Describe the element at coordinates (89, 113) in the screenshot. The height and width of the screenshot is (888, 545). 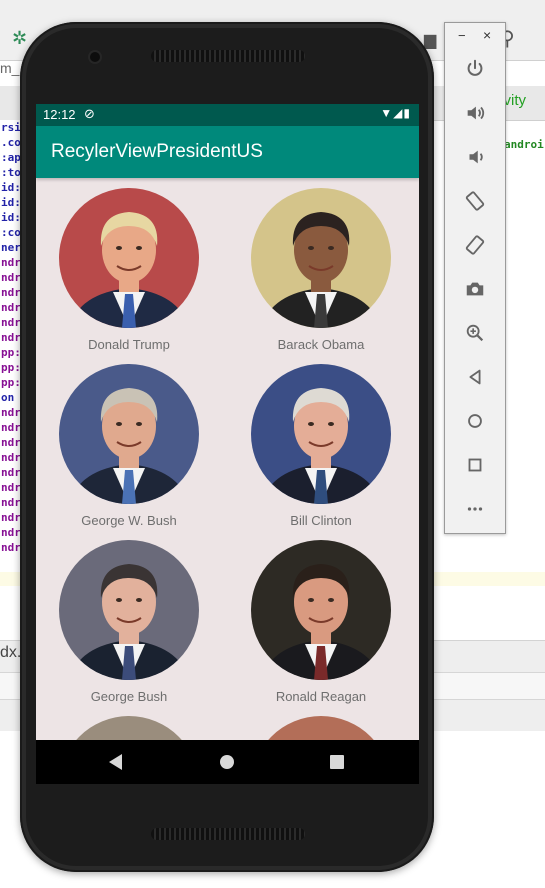
I see `sync-disabled-icon: ⊘` at that location.